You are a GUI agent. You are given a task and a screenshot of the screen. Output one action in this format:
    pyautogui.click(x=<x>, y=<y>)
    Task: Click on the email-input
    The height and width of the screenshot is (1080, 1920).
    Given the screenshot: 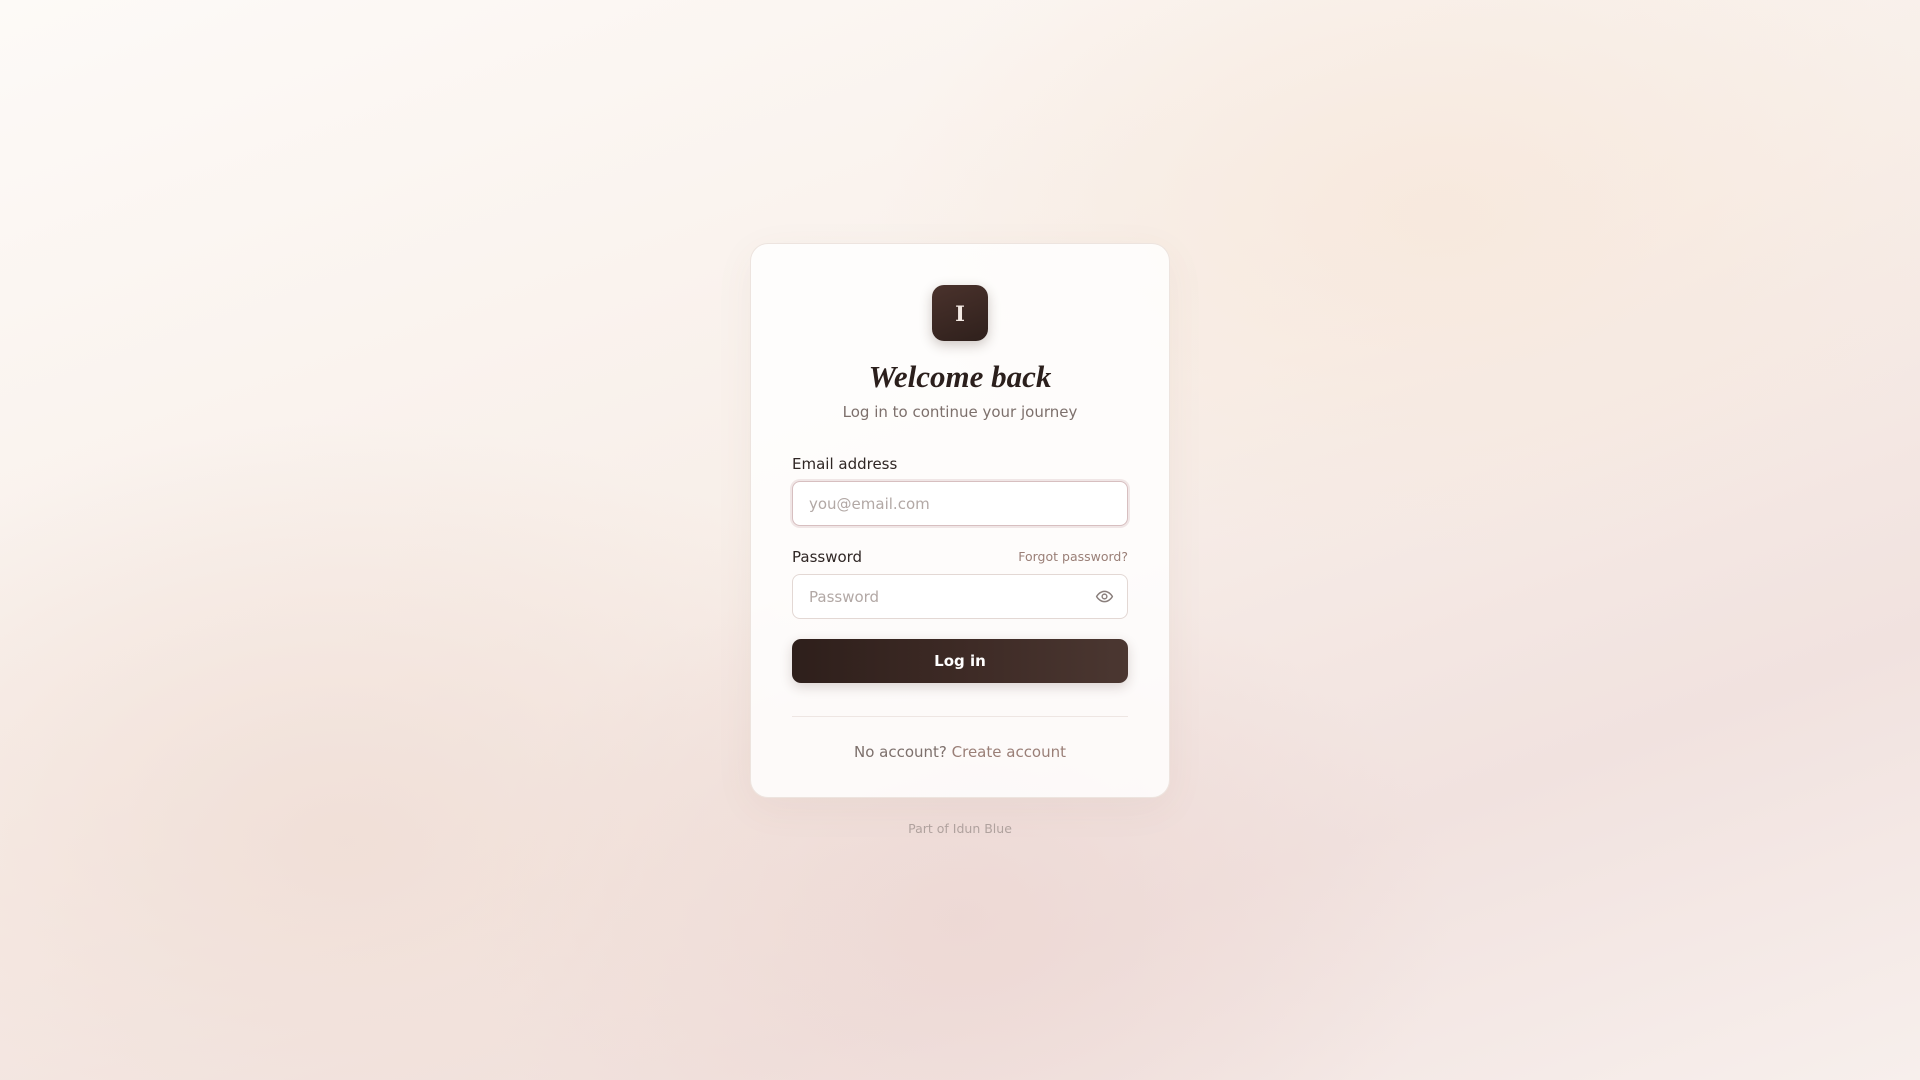 What is the action you would take?
    pyautogui.click(x=960, y=503)
    